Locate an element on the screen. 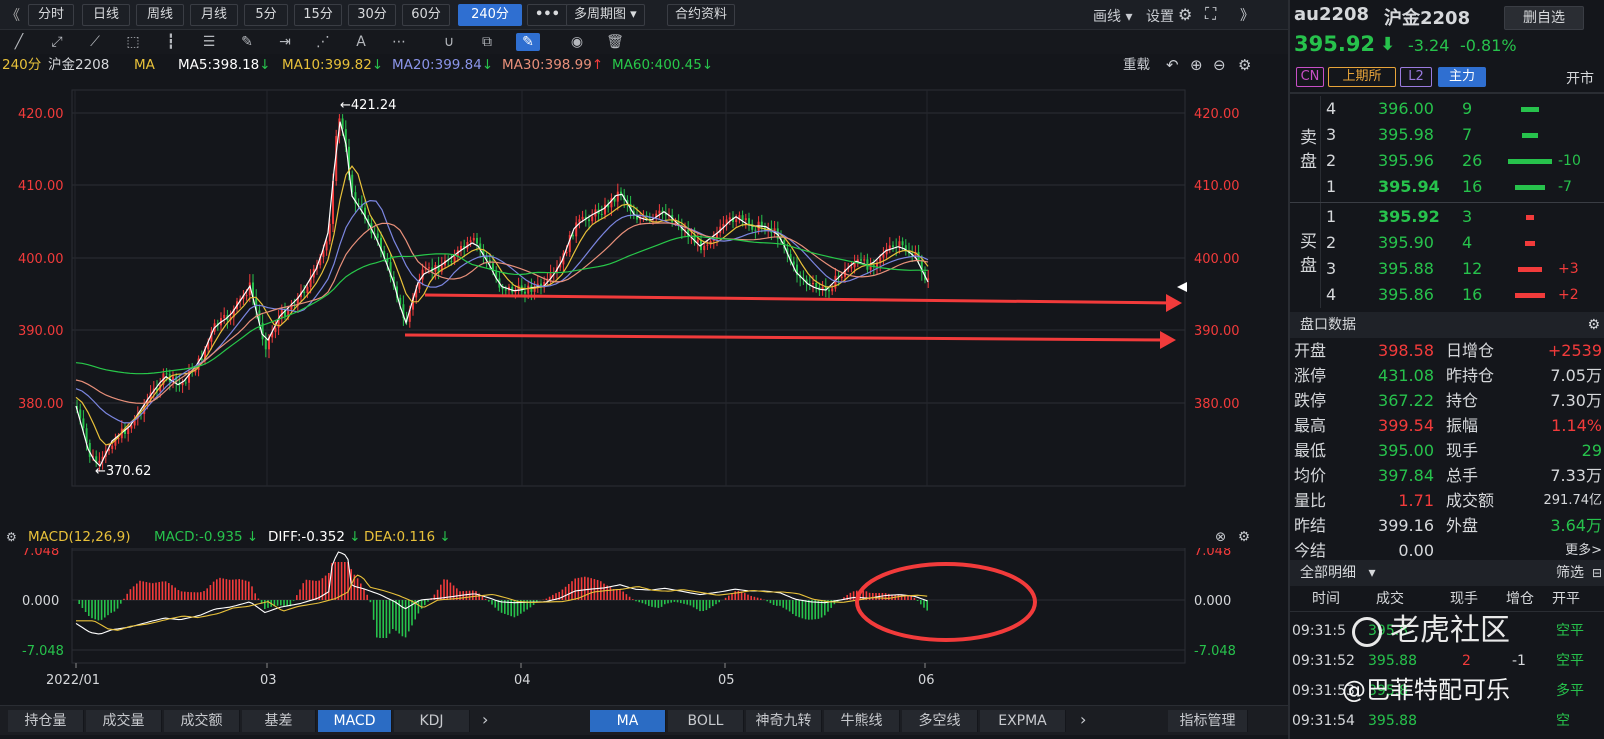 The width and height of the screenshot is (1604, 739). period-button-3: 月线 is located at coordinates (214, 15).